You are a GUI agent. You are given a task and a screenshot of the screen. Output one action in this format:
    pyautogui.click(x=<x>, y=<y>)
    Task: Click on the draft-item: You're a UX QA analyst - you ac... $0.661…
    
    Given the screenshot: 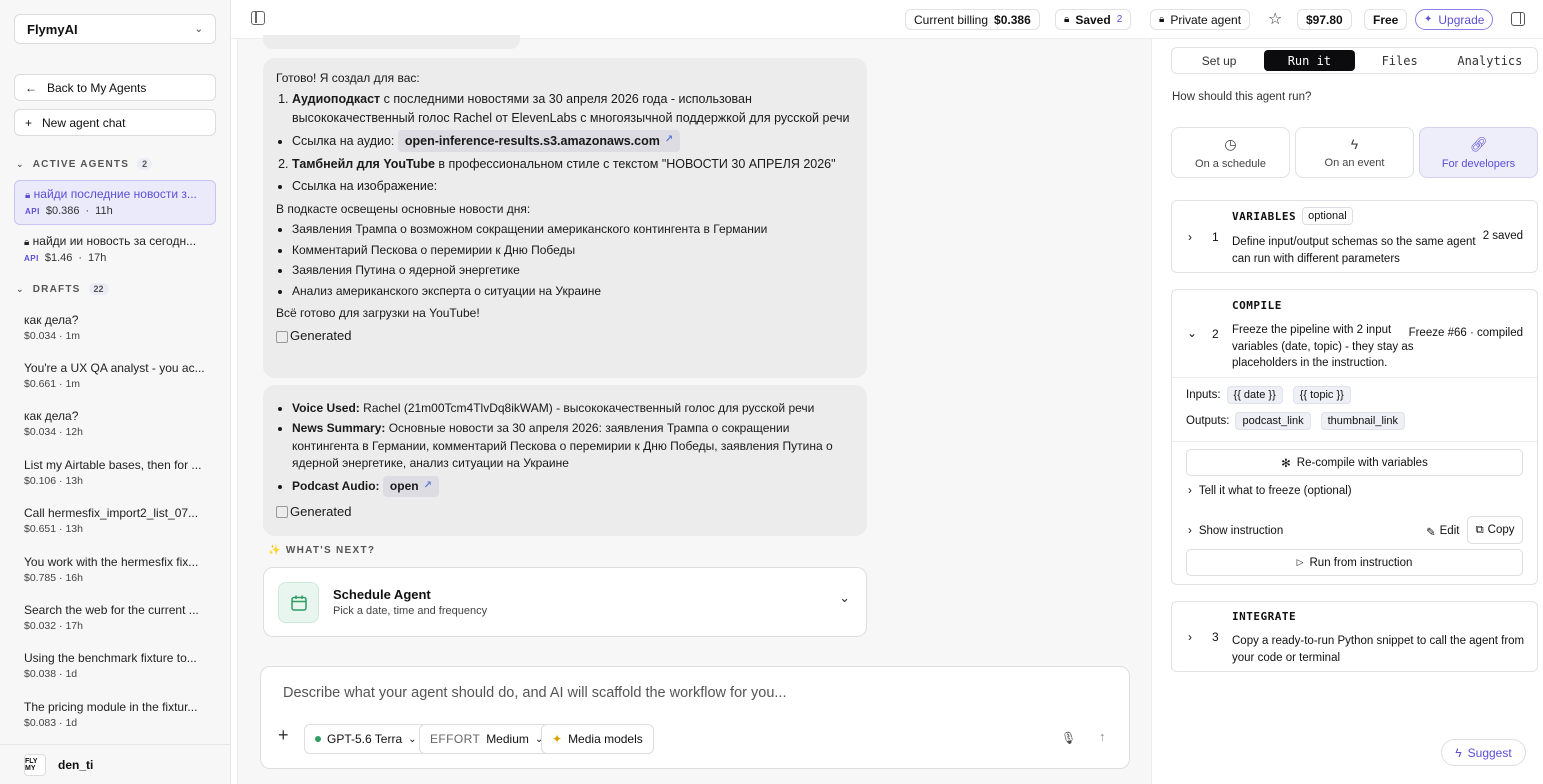 What is the action you would take?
    pyautogui.click(x=115, y=375)
    